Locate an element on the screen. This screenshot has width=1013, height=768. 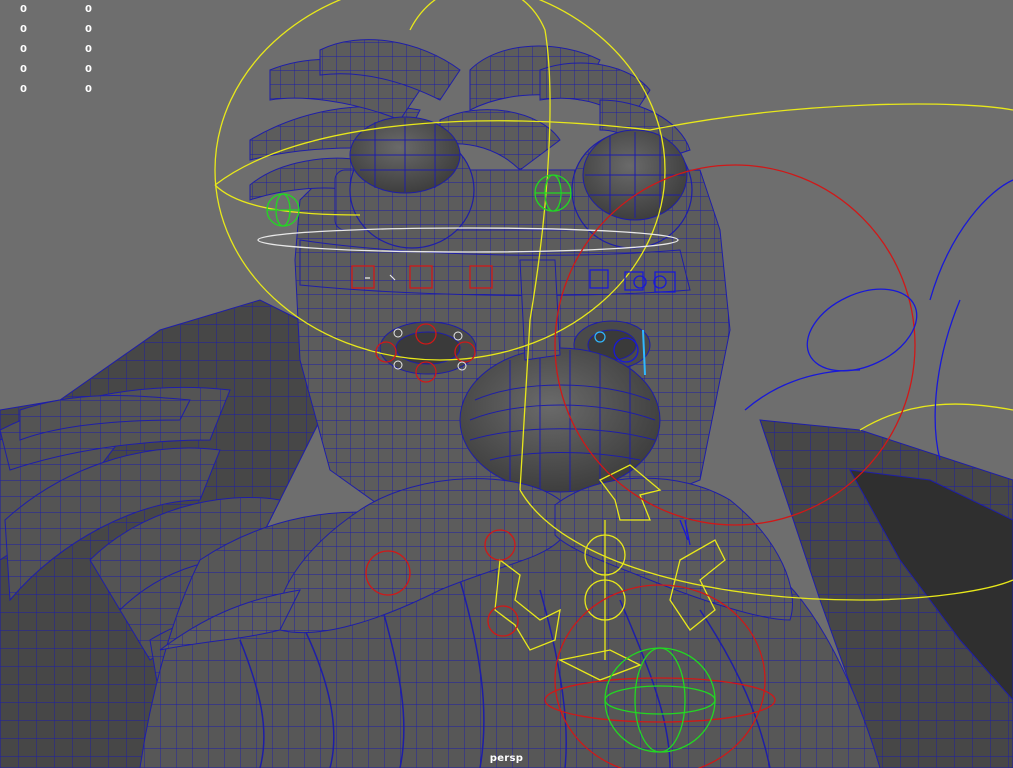
hud-readout: 0 0 0 0 0 0 0 0 0 0 is located at coordinates (60, 50).